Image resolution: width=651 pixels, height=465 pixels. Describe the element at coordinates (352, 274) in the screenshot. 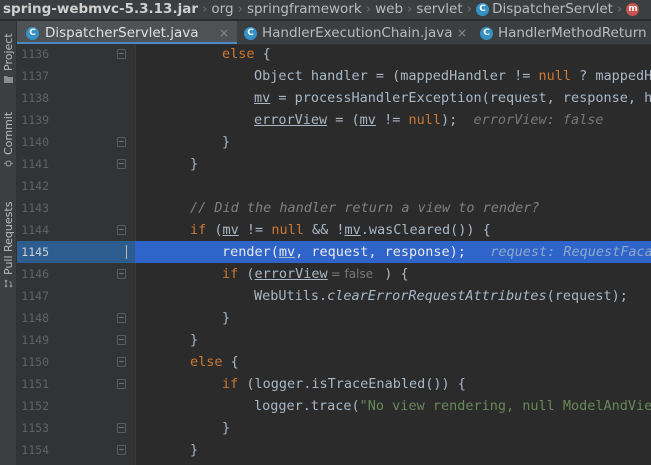

I see `inline-value-hint: = false` at that location.